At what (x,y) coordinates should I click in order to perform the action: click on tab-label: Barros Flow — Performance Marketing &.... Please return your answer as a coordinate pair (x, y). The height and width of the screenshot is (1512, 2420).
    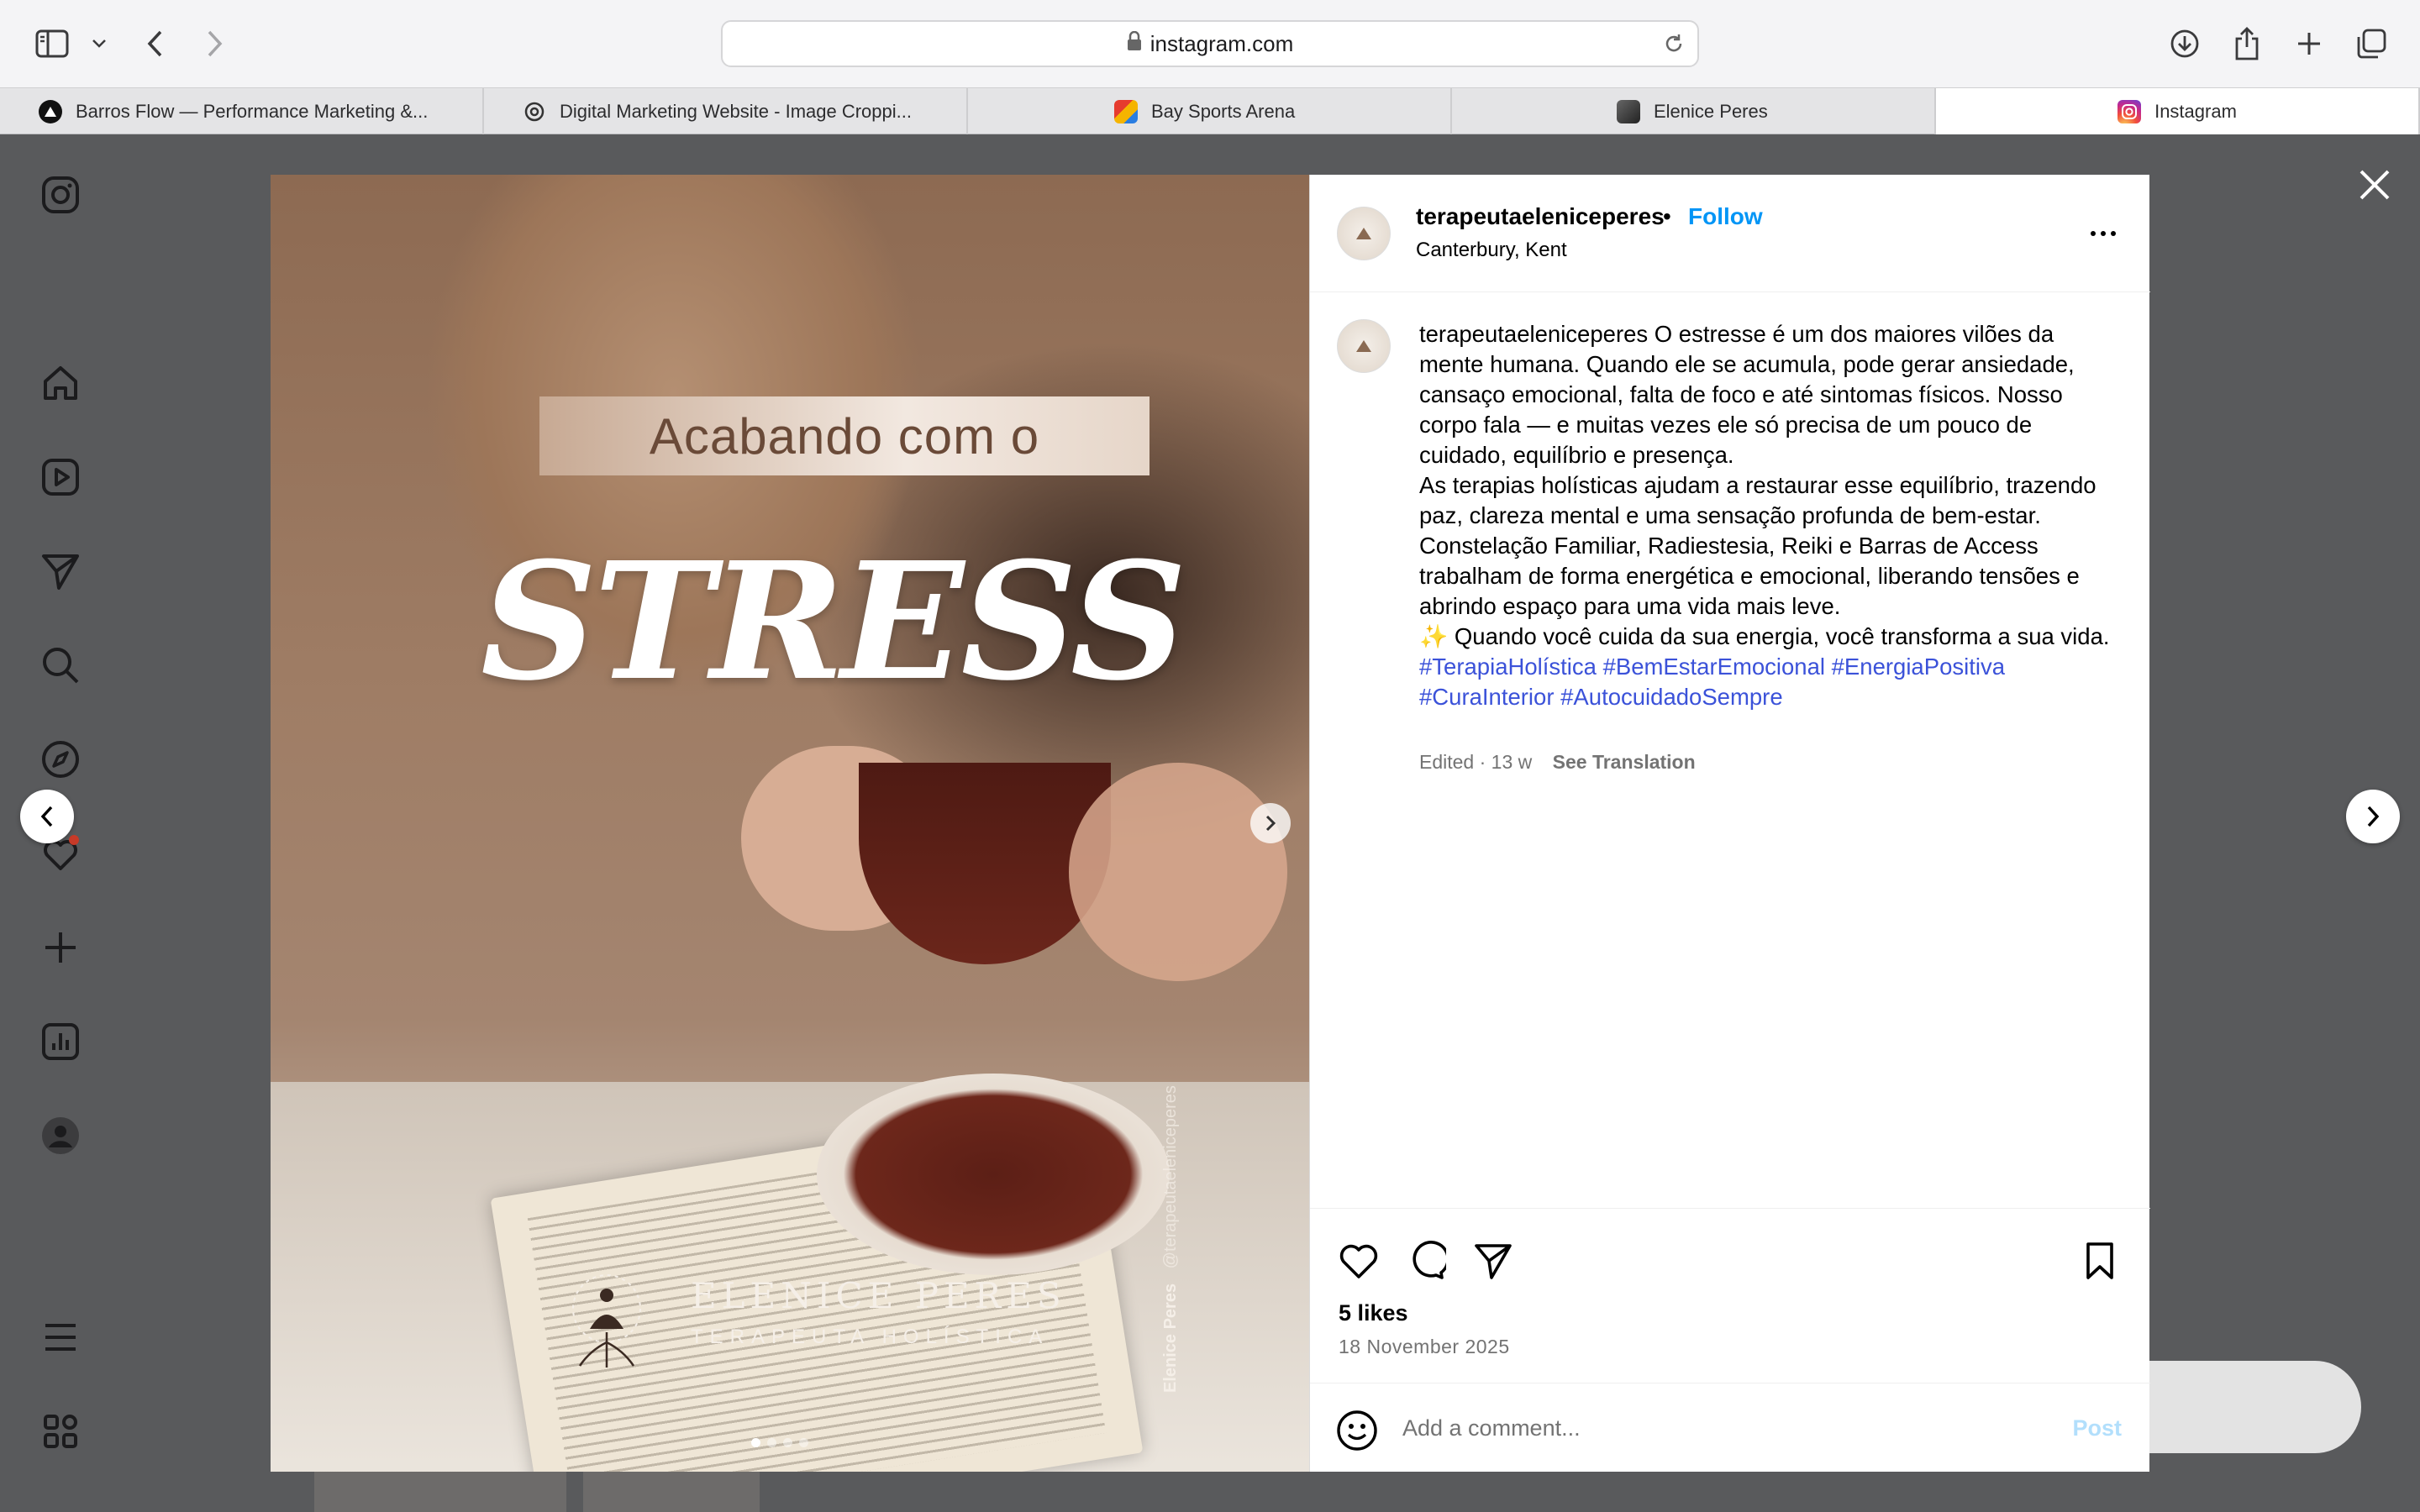
    Looking at the image, I should click on (253, 111).